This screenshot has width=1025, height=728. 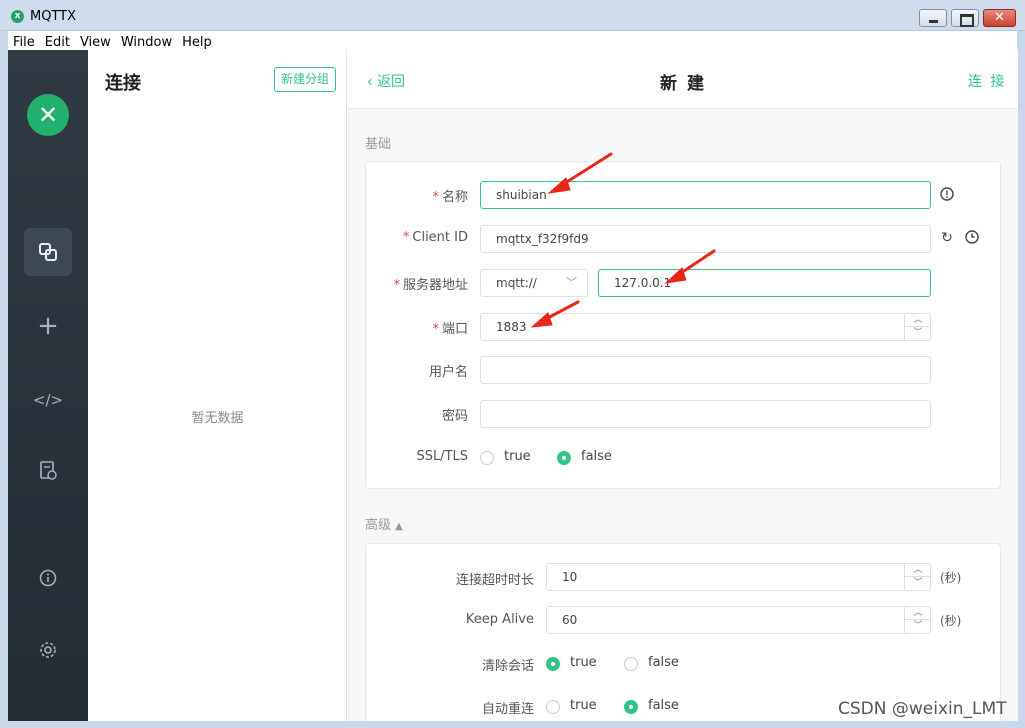 I want to click on maximize-icon, so click(x=965, y=18).